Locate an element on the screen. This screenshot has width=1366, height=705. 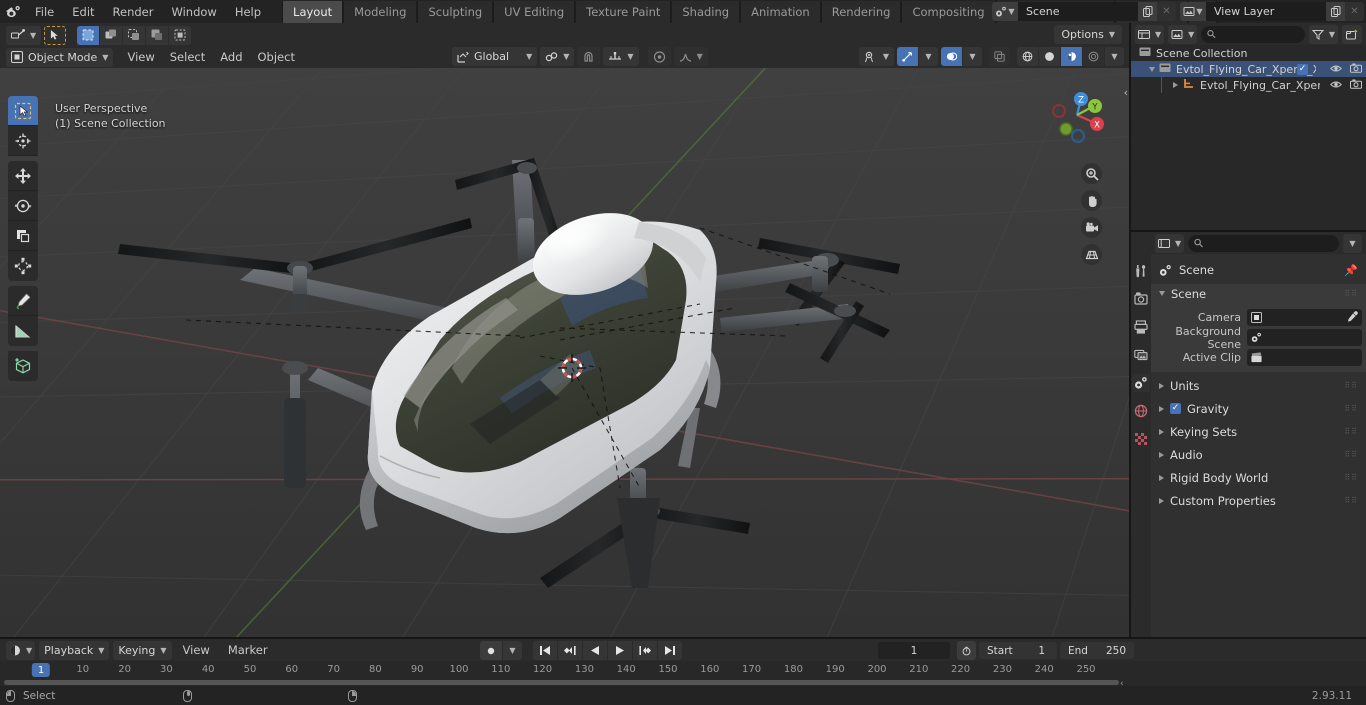
shading-solid-button is located at coordinates (1049, 56).